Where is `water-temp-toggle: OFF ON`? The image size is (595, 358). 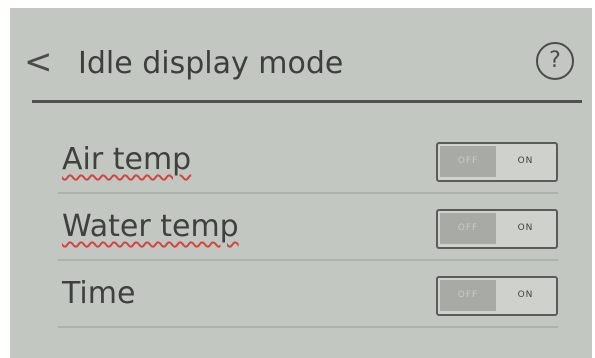 water-temp-toggle: OFF ON is located at coordinates (497, 229).